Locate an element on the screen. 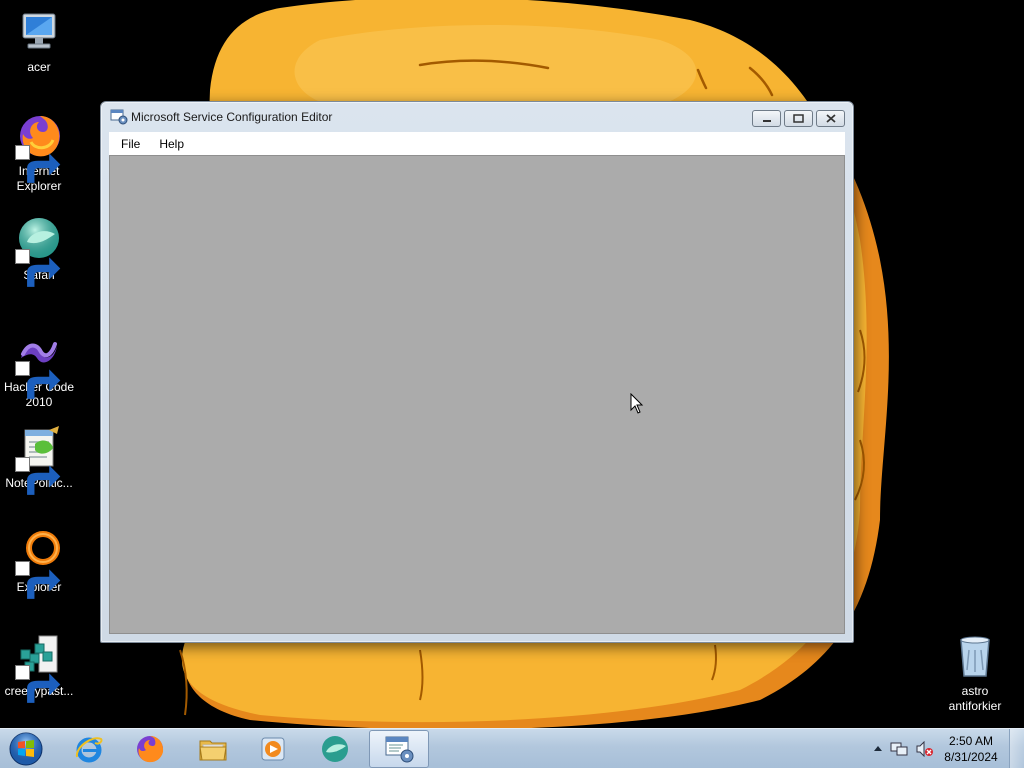  notepad-icon is located at coordinates (39, 459).